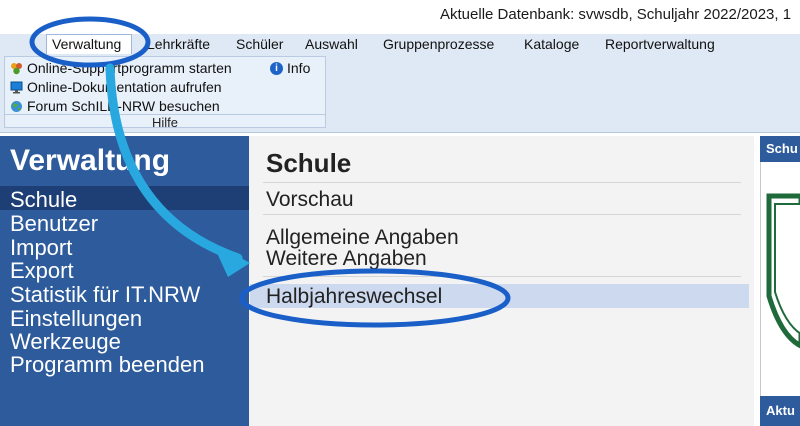  Describe the element at coordinates (354, 297) in the screenshot. I see `link-halbjahreswechsel: Halbjahreswechsel` at that location.